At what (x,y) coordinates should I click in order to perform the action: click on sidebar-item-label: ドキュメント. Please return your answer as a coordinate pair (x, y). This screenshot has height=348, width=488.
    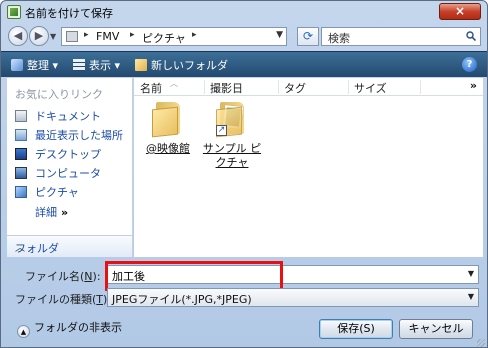
    Looking at the image, I should click on (68, 116).